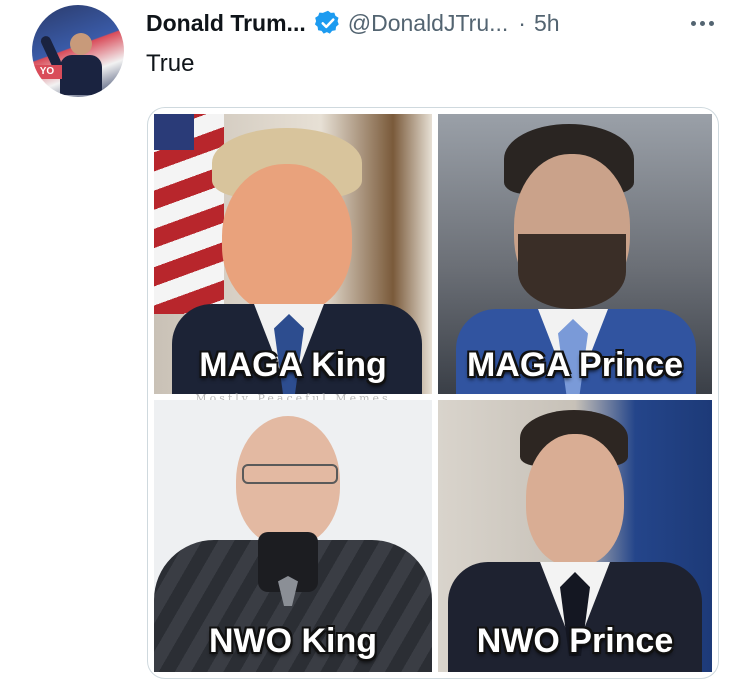 The height and width of the screenshot is (693, 750). I want to click on tweet-header: Donald Trum... @DonaldJTru... · 5h, so click(353, 23).